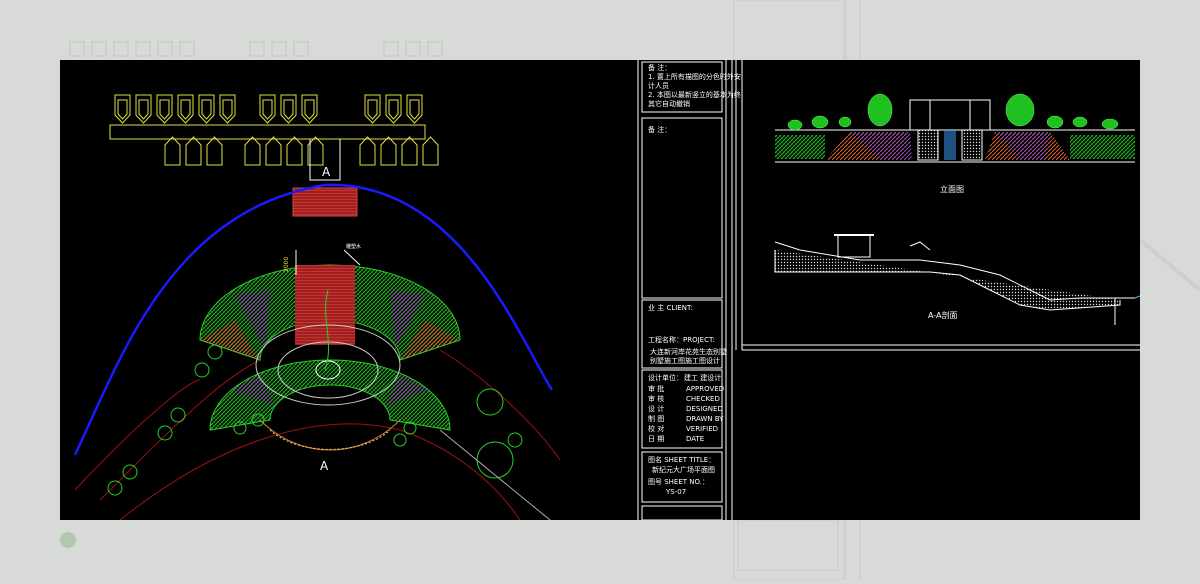 The width and height of the screenshot is (1200, 584). Describe the element at coordinates (670, 308) in the screenshot. I see `client-label: 业 主 CLIENT:` at that location.